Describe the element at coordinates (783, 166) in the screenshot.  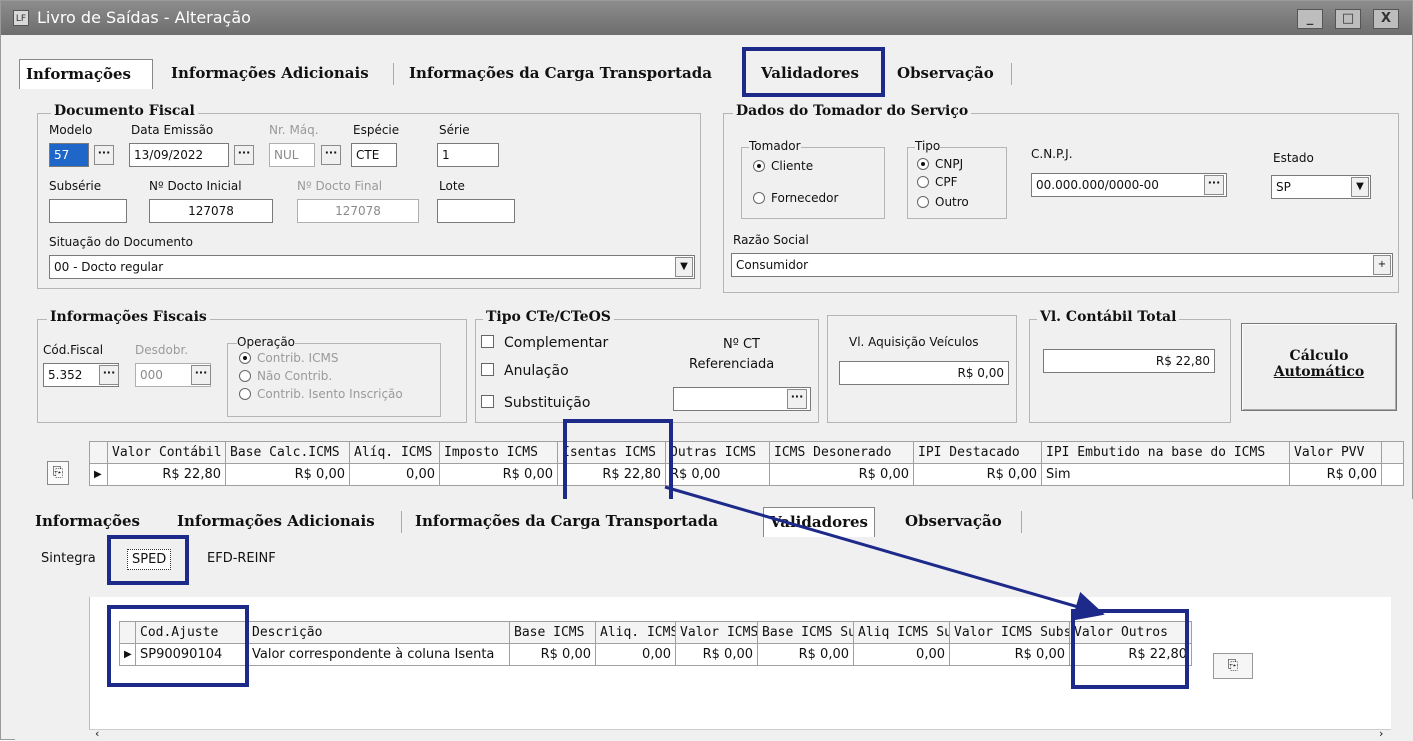
I see `radio-cliente: Cliente` at that location.